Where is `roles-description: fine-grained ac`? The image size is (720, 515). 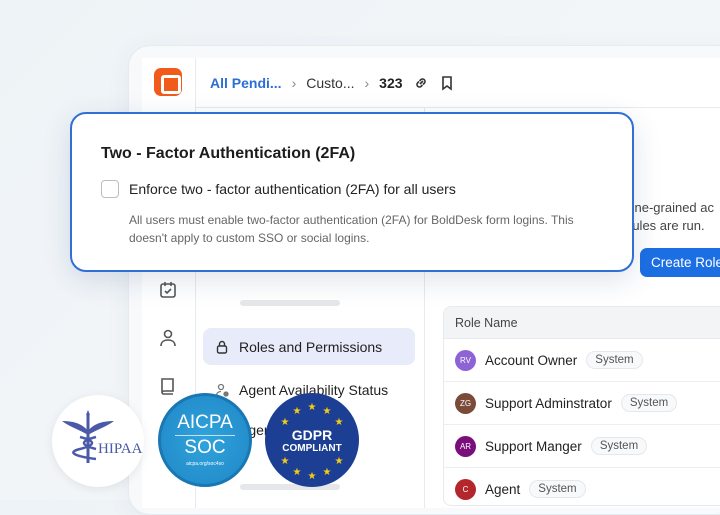 roles-description: fine-grained ac is located at coordinates (671, 207).